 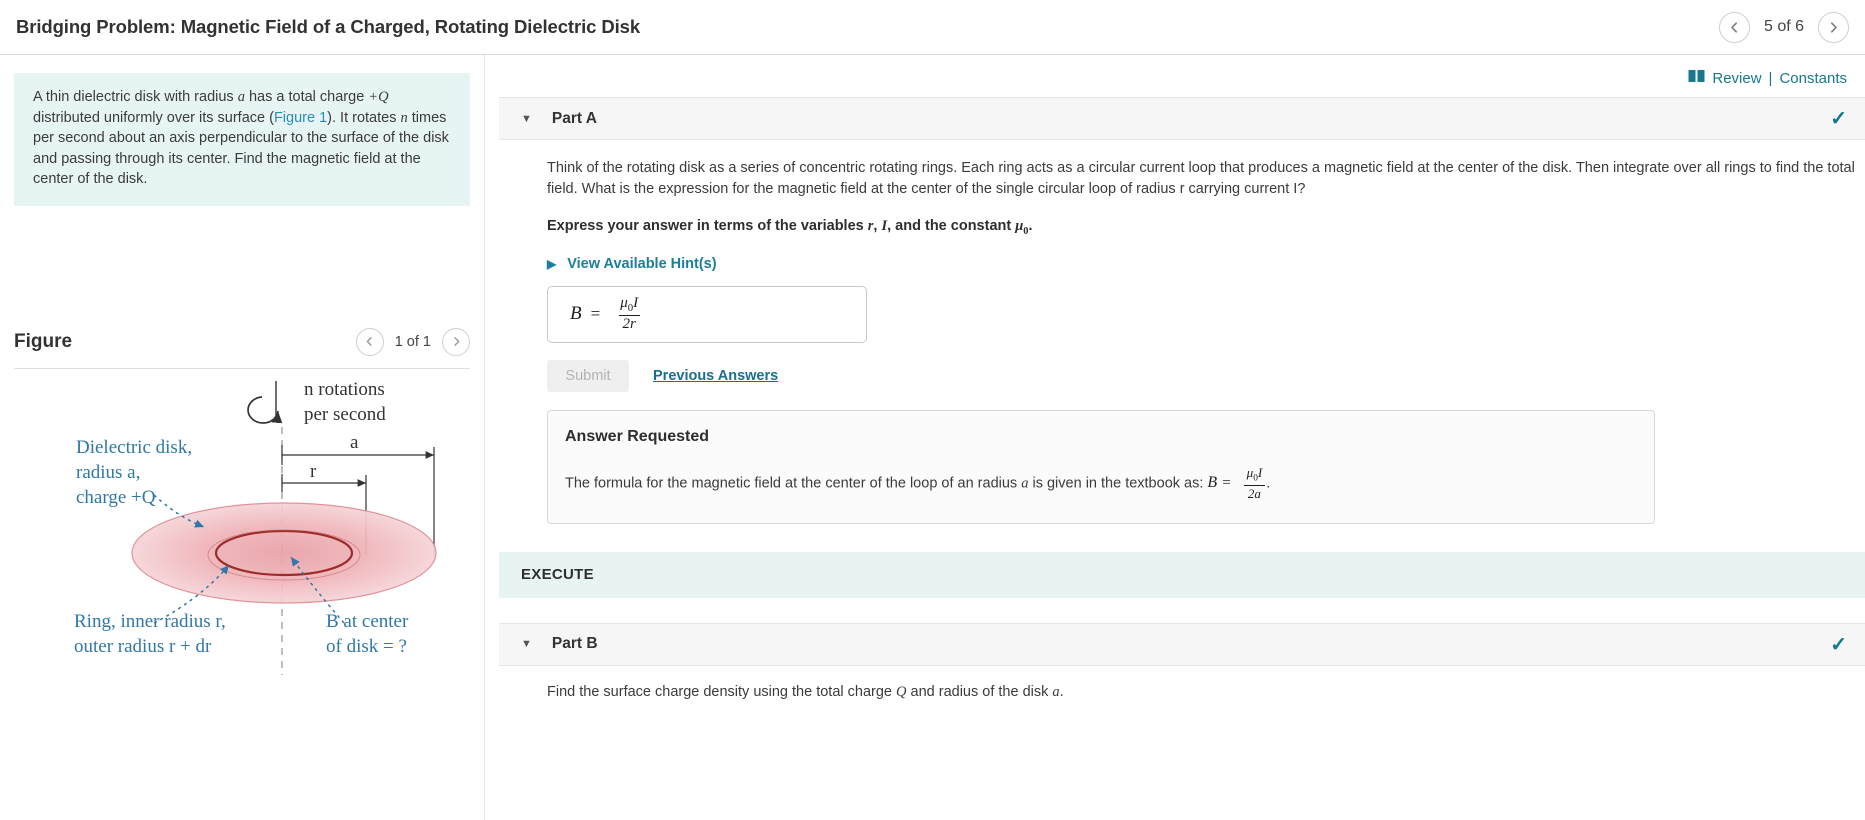 What do you see at coordinates (1175, 76) in the screenshot?
I see `review-constants-row: Review | Constants` at bounding box center [1175, 76].